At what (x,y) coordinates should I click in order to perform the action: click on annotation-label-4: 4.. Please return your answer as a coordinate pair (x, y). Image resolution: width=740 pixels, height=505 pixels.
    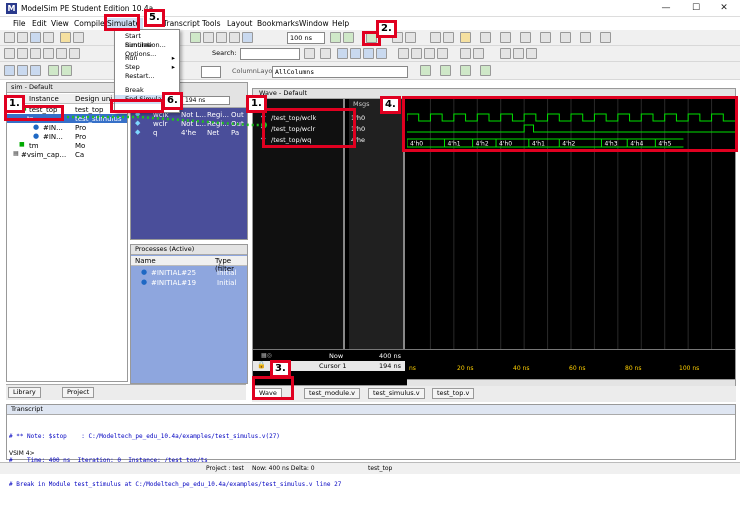
    Looking at the image, I should click on (390, 105).